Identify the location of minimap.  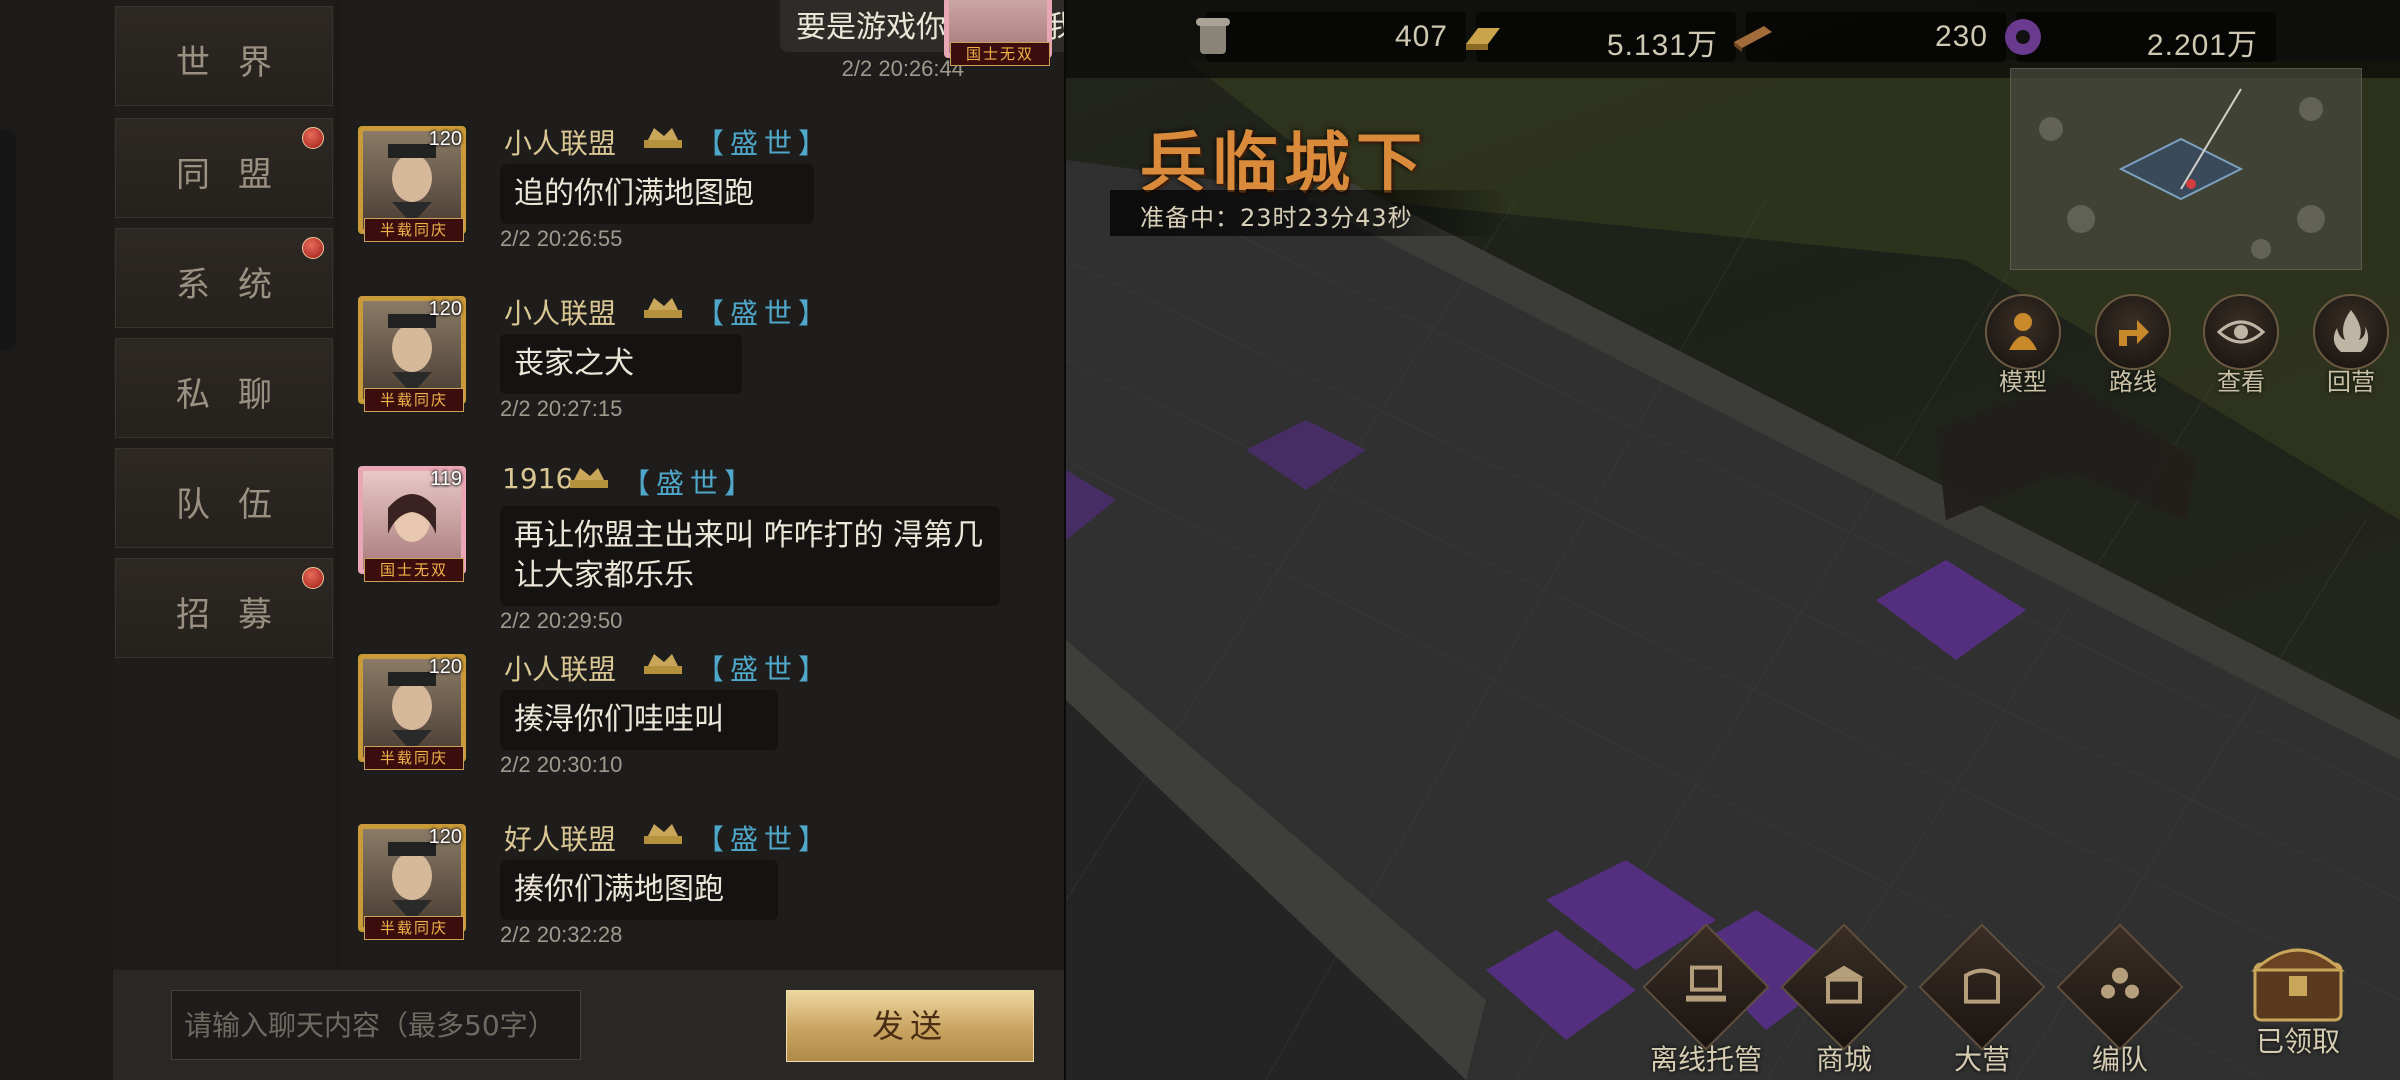
(2186, 169).